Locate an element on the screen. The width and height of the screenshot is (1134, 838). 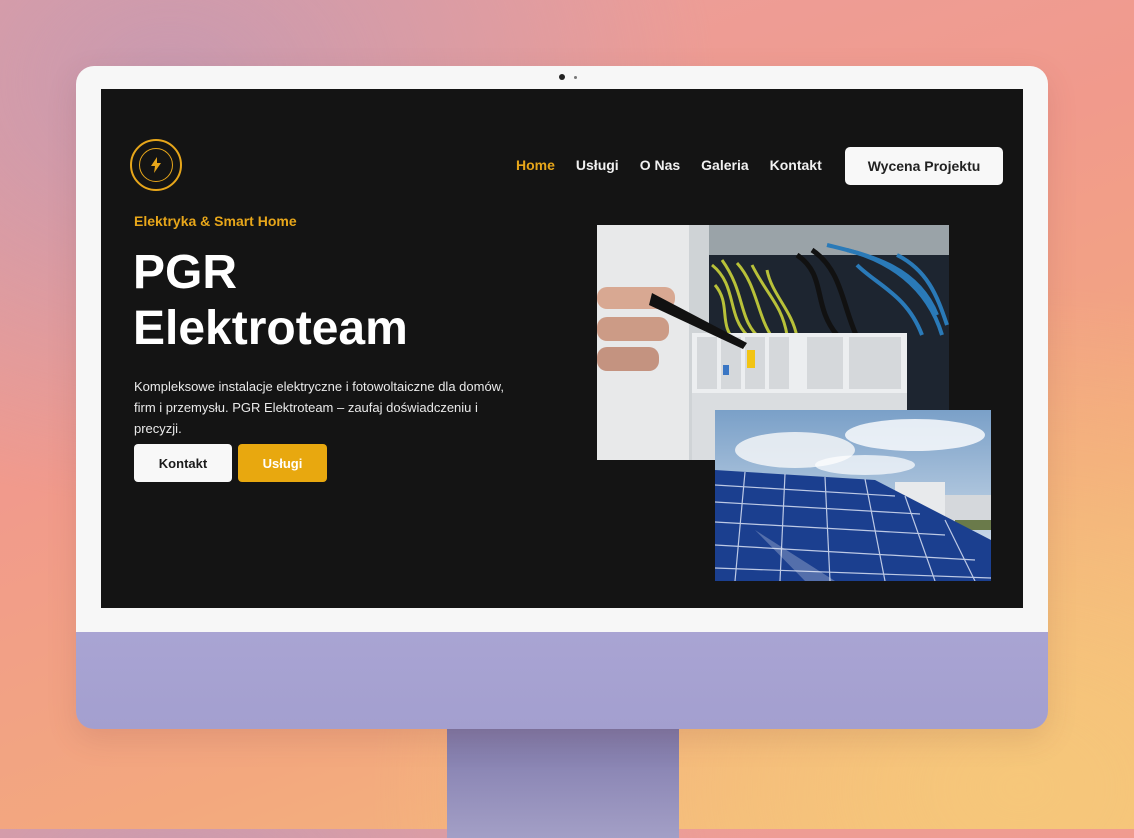
main-nav: Home Usługi O Nas Galeria Kontakt is located at coordinates (679, 165).